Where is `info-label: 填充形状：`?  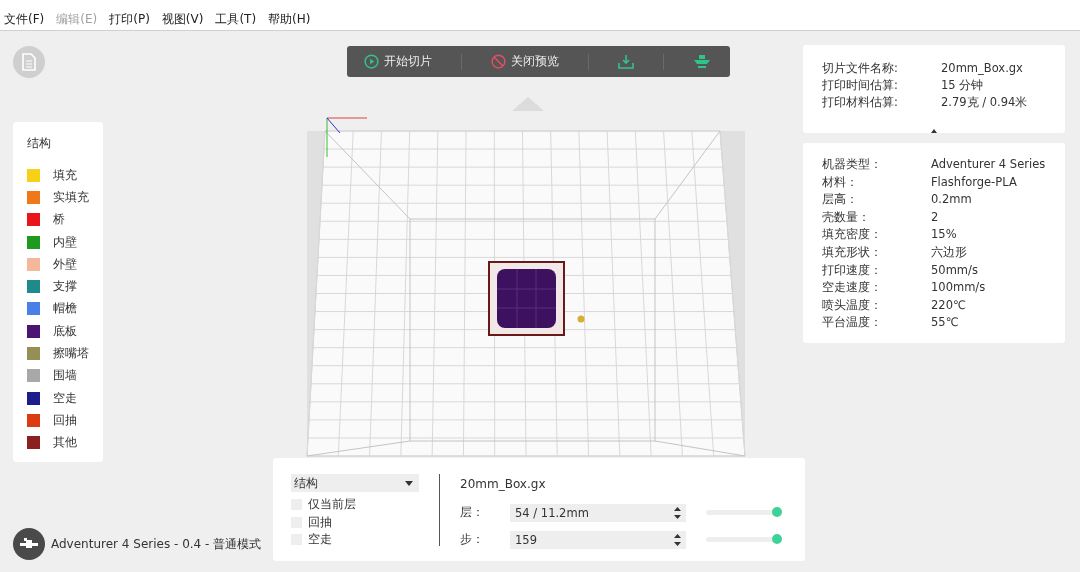 info-label: 填充形状： is located at coordinates (852, 252).